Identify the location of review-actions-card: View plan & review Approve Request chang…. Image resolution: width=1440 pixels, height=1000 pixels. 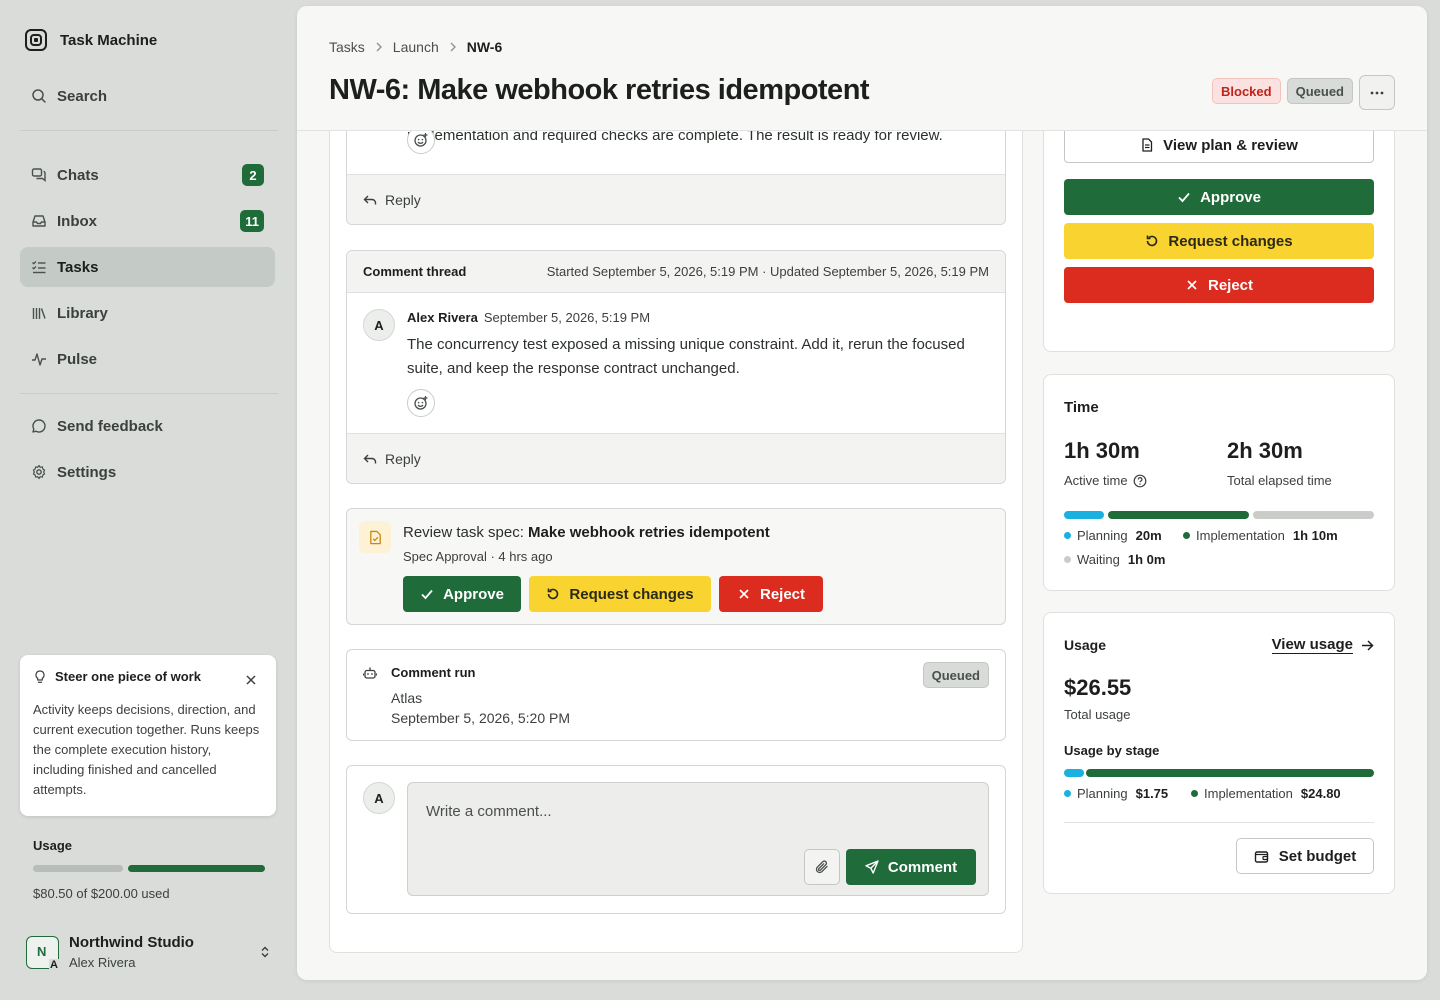
(1219, 241).